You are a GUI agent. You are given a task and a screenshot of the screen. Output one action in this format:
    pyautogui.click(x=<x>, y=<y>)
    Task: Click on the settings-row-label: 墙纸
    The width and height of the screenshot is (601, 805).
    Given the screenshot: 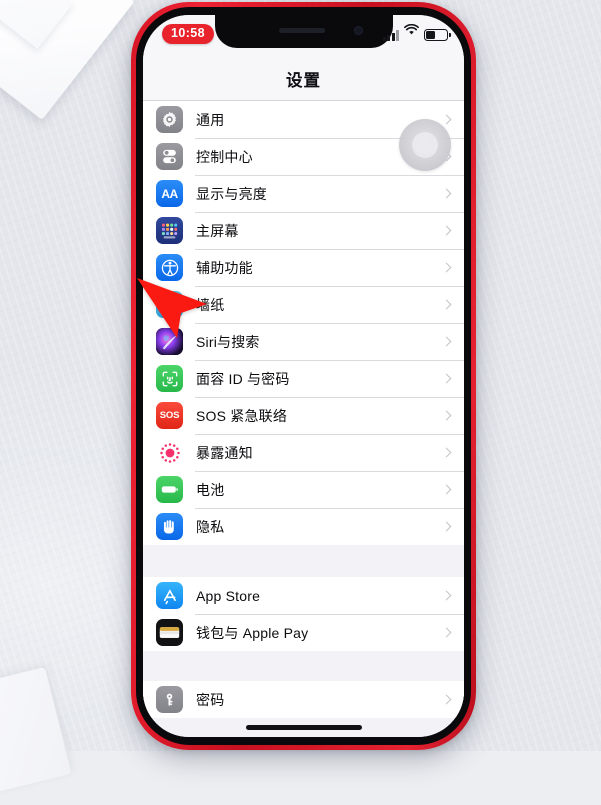 What is the action you would take?
    pyautogui.click(x=210, y=304)
    